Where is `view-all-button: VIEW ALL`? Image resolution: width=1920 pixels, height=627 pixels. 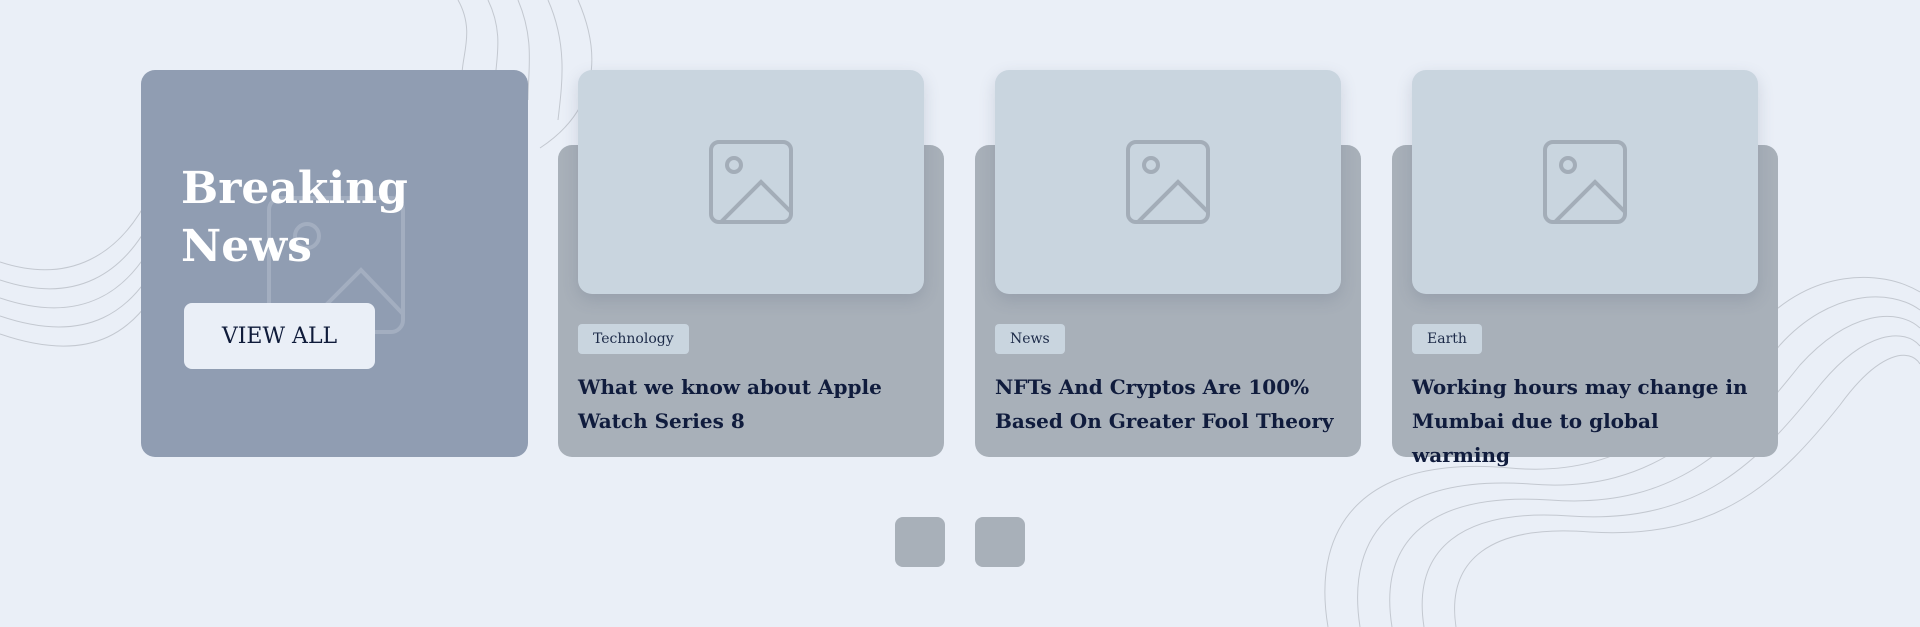
view-all-button: VIEW ALL is located at coordinates (279, 336).